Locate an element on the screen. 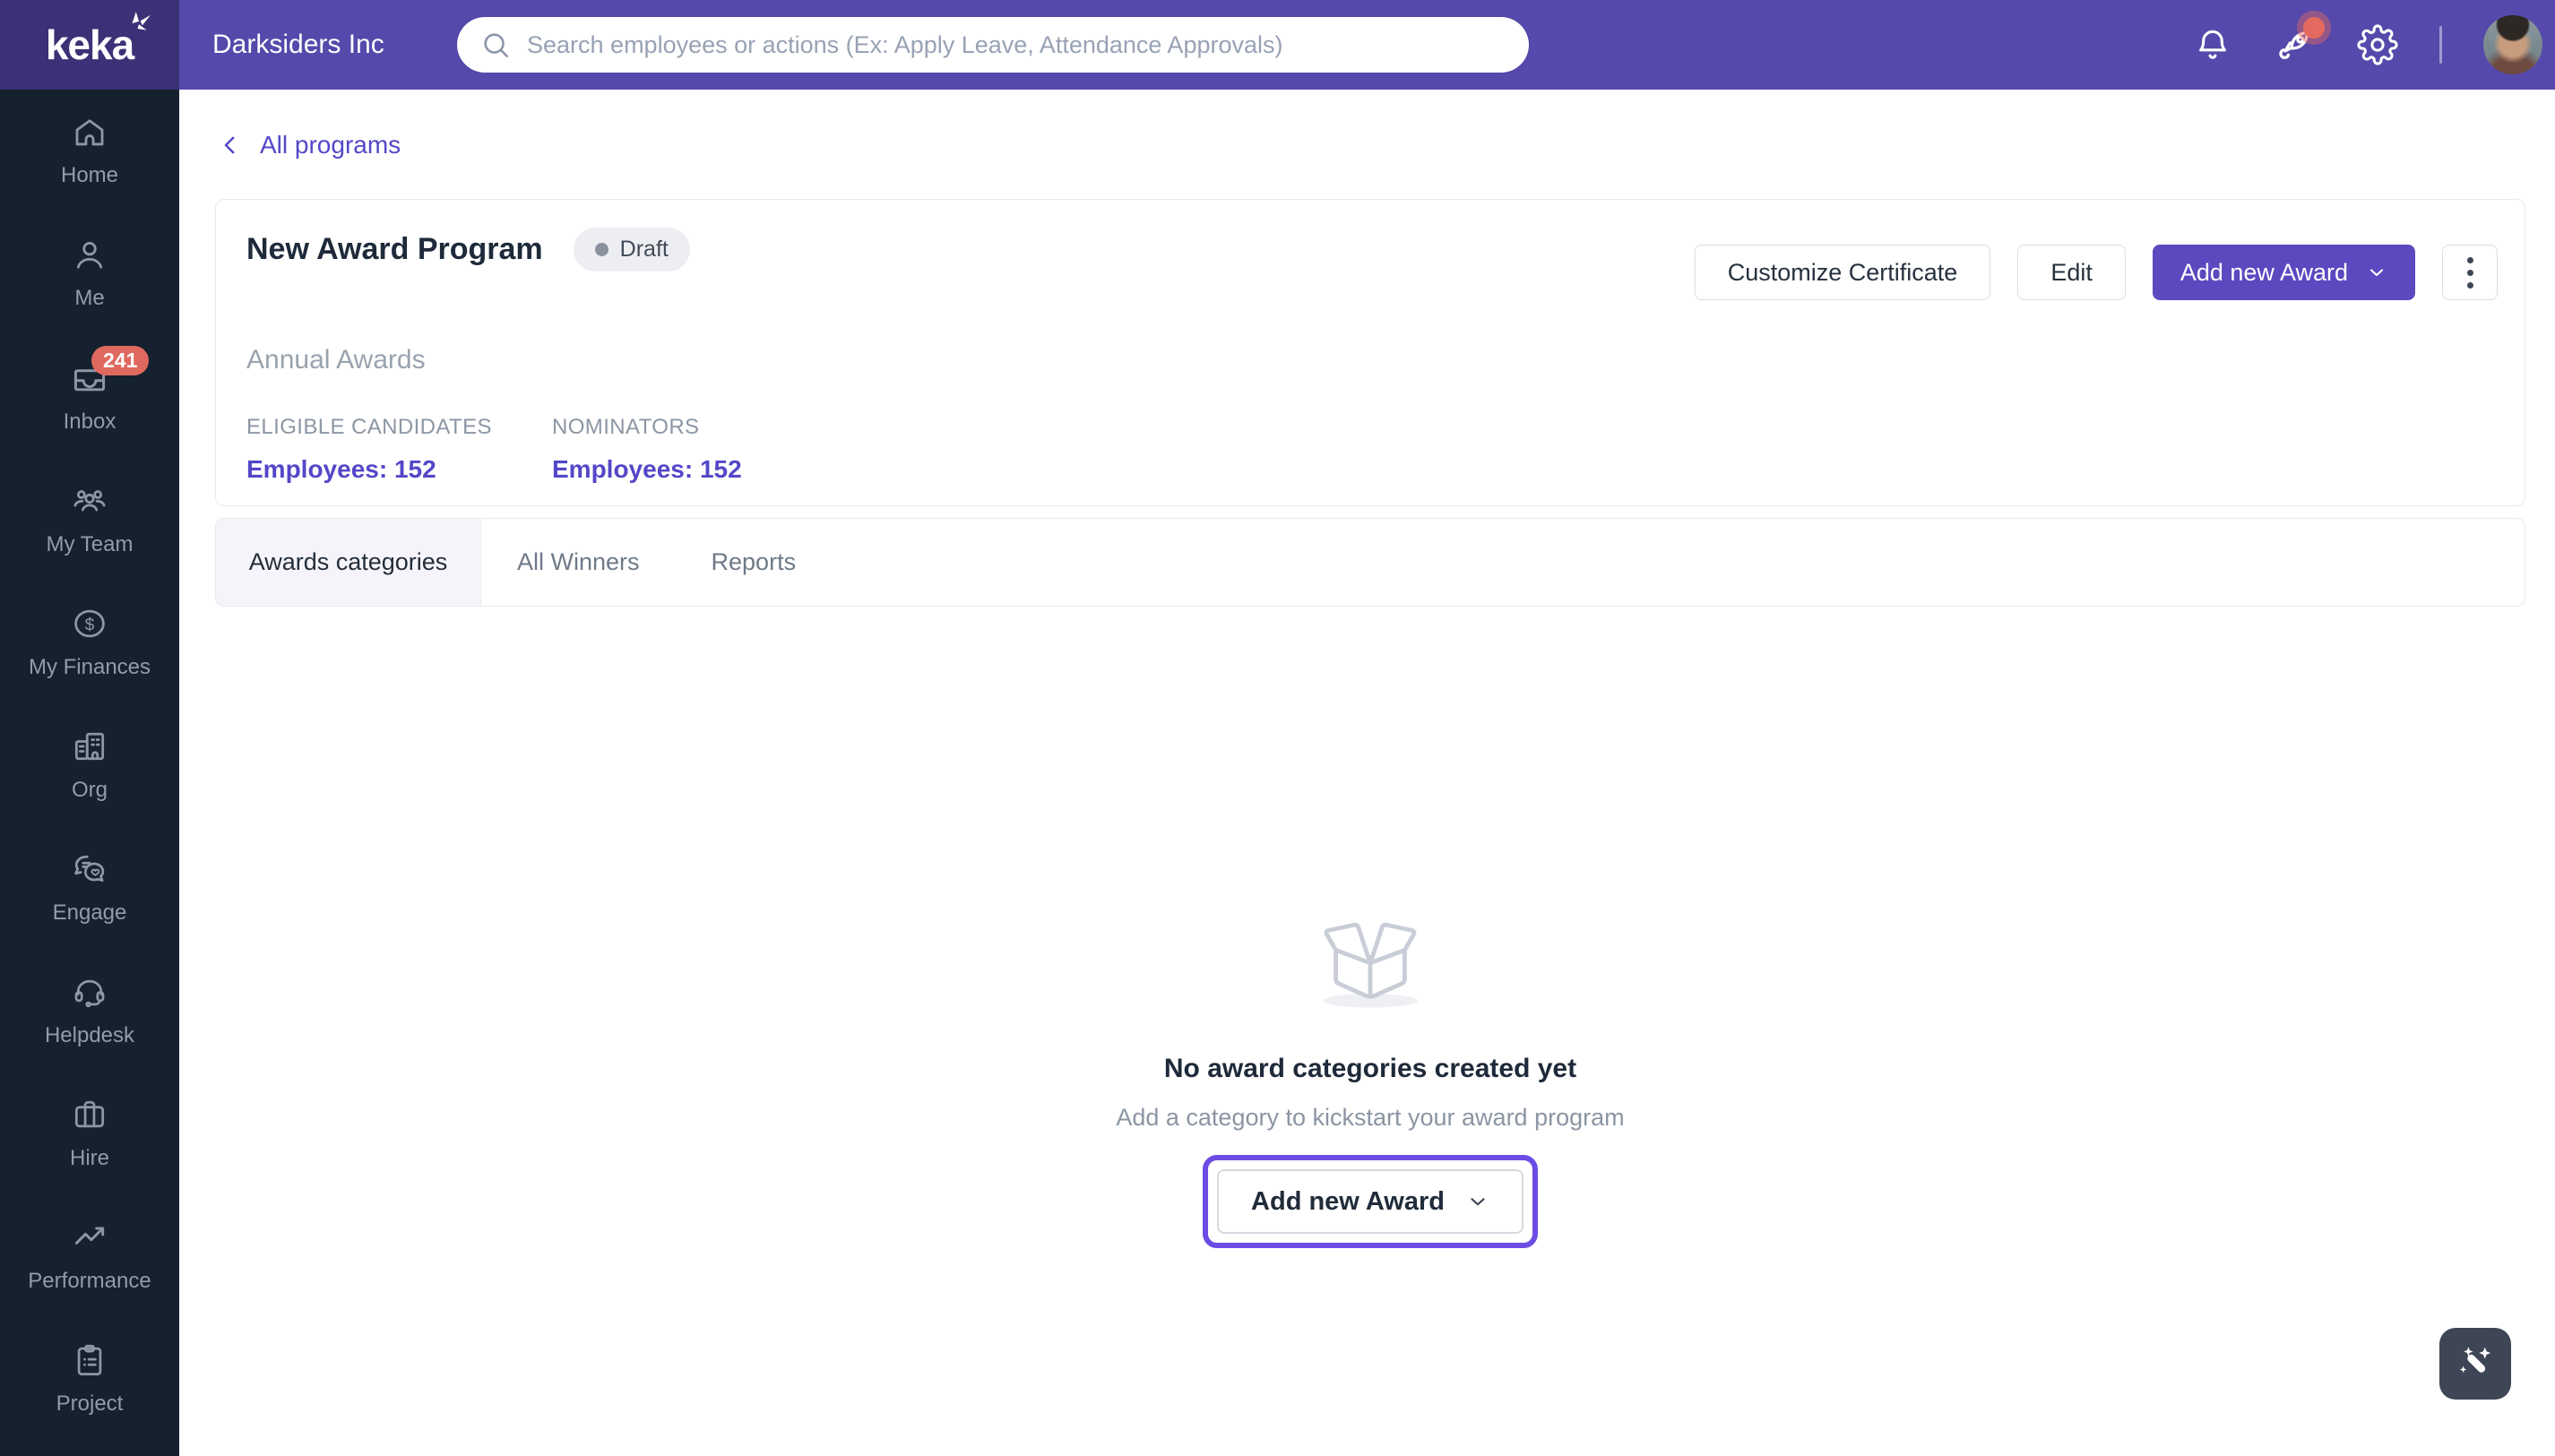  sidebar-item-project: Project is located at coordinates (89, 1378).